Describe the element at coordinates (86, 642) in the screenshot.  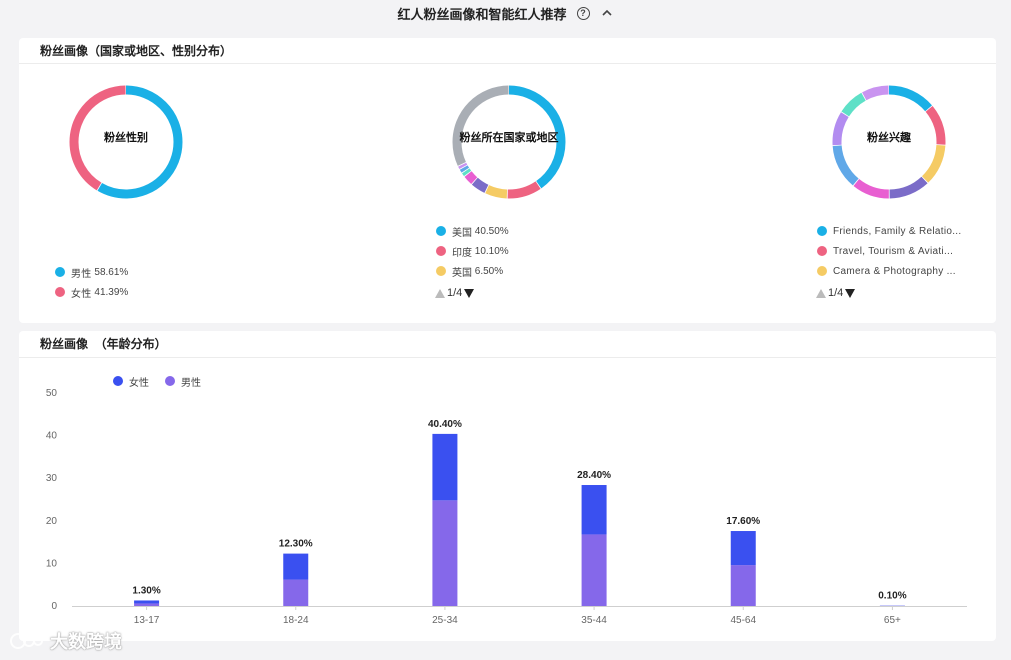
I see `watermark-text: 大数跨境` at that location.